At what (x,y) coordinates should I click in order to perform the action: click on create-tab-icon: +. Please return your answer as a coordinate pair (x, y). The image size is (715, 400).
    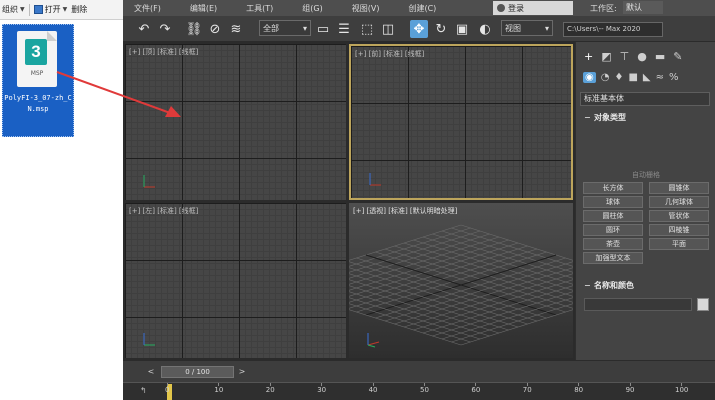
    Looking at the image, I should click on (588, 56).